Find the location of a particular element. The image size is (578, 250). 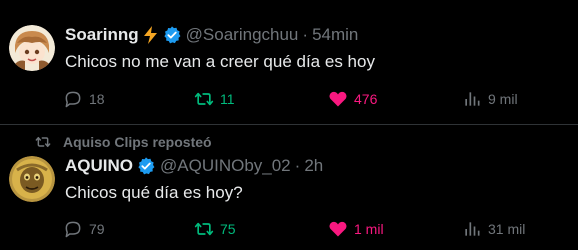

author-handle: @Soaringchuu is located at coordinates (242, 35).